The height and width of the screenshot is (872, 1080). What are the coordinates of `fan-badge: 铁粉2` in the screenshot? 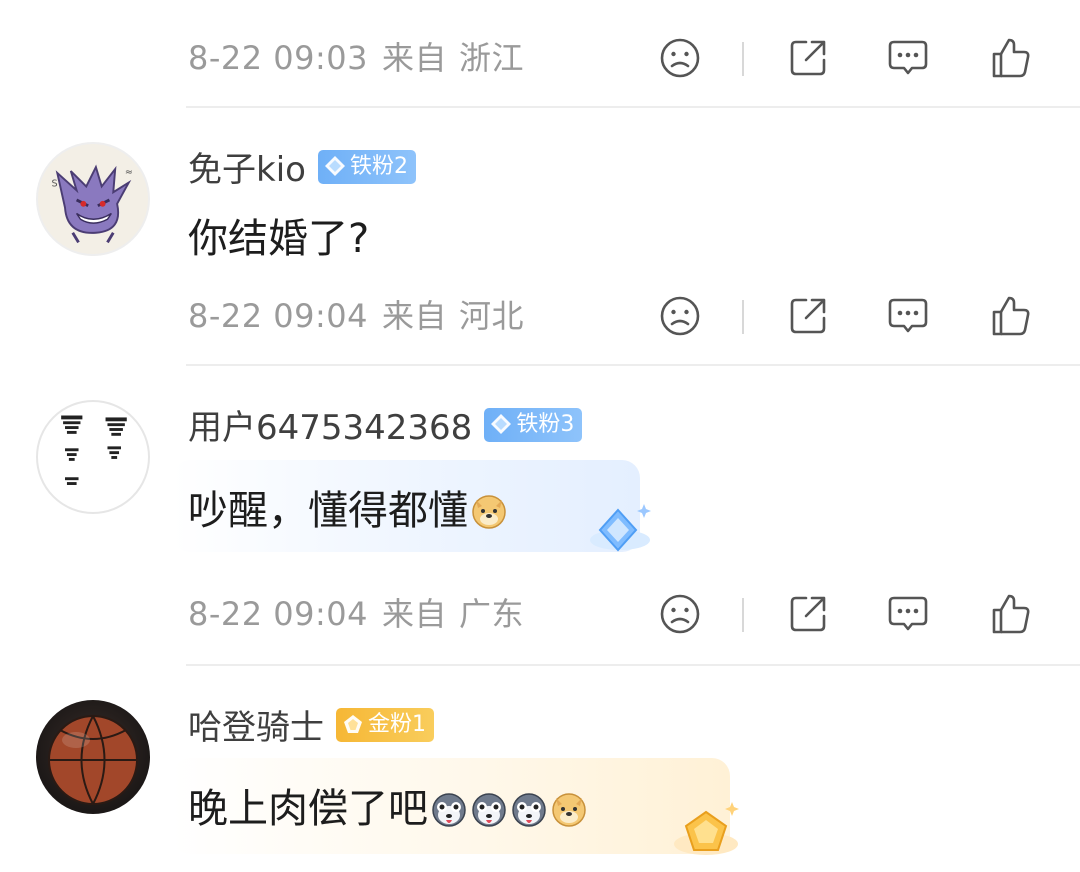 It's located at (366, 166).